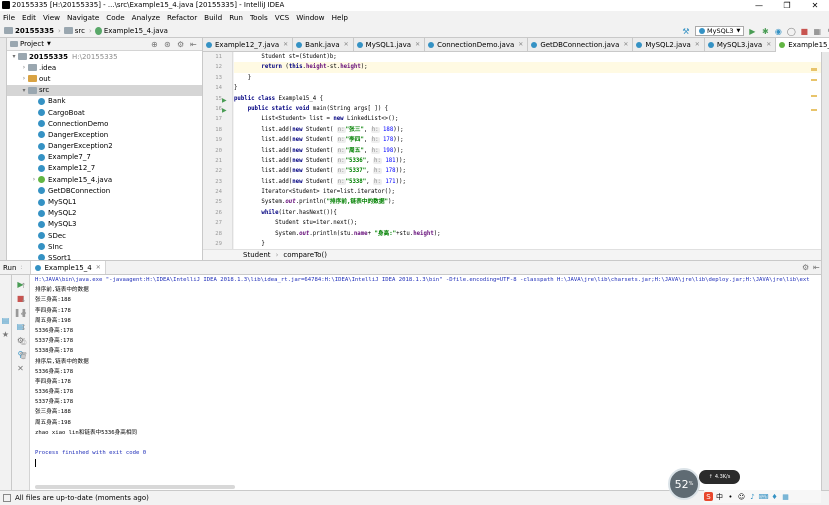 This screenshot has width=829, height=505. What do you see at coordinates (802, 44) in the screenshot?
I see `tab-example15-4: Example15_4.java✕` at bounding box center [802, 44].